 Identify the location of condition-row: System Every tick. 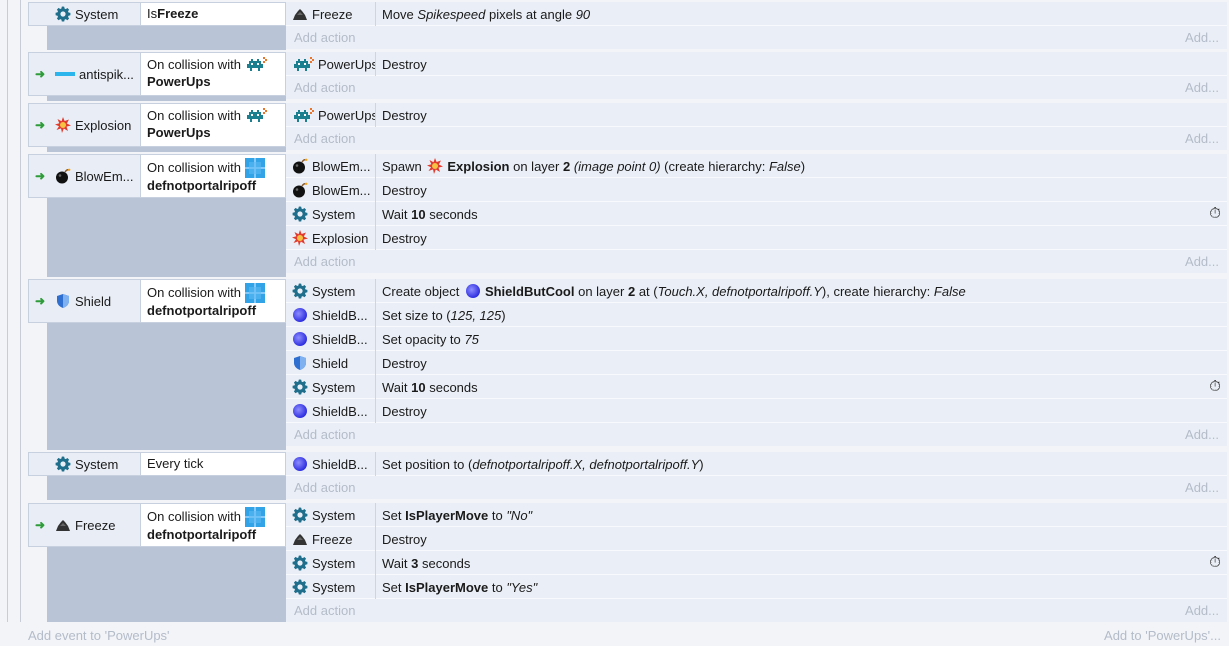
(157, 464).